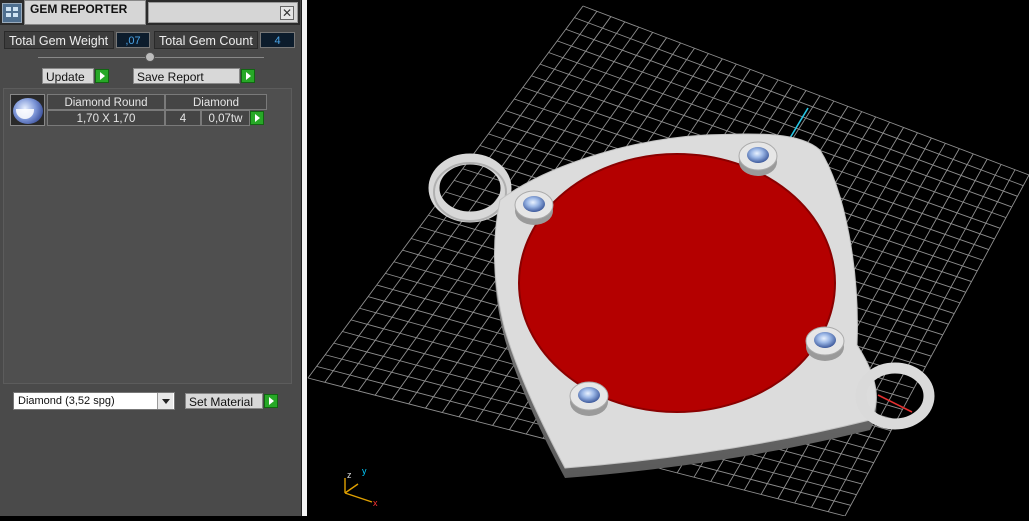  I want to click on save-report-button: Save Report, so click(186, 76).